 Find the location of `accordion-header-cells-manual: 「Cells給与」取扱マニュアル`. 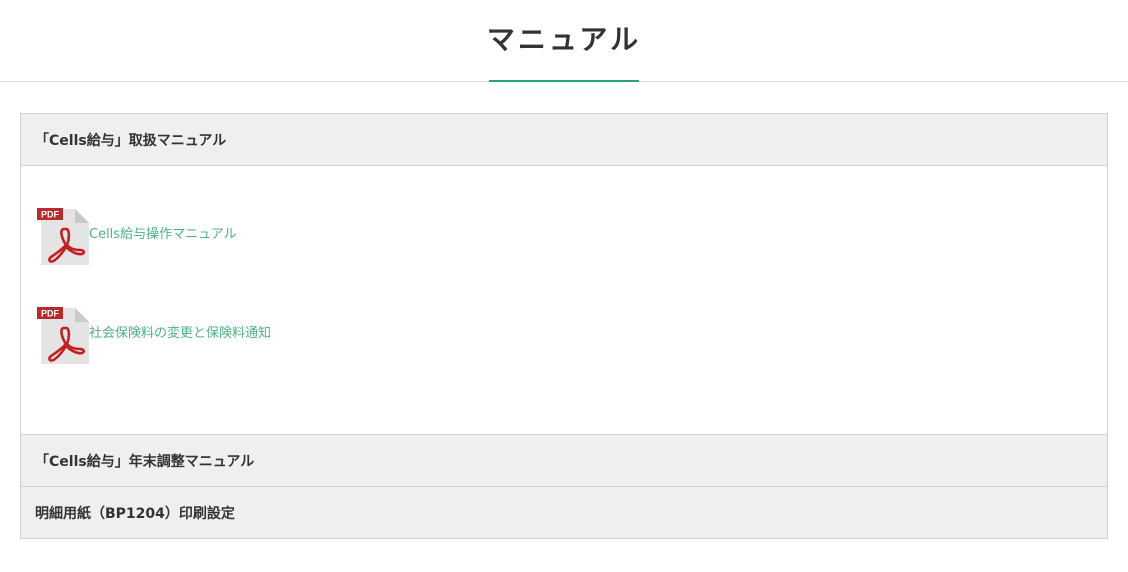

accordion-header-cells-manual: 「Cells給与」取扱マニュアル is located at coordinates (564, 140).